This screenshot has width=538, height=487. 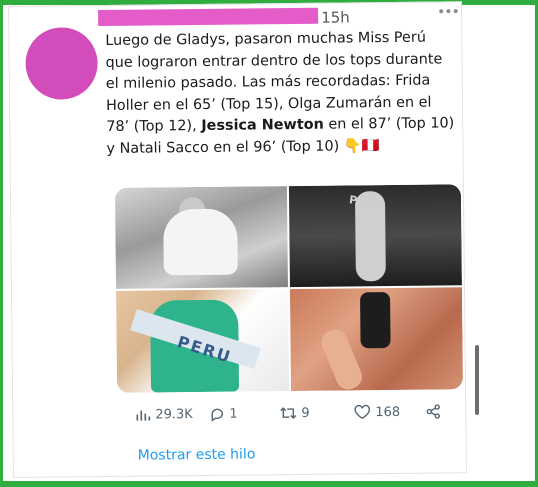 I want to click on reply-button: 1, so click(x=223, y=414).